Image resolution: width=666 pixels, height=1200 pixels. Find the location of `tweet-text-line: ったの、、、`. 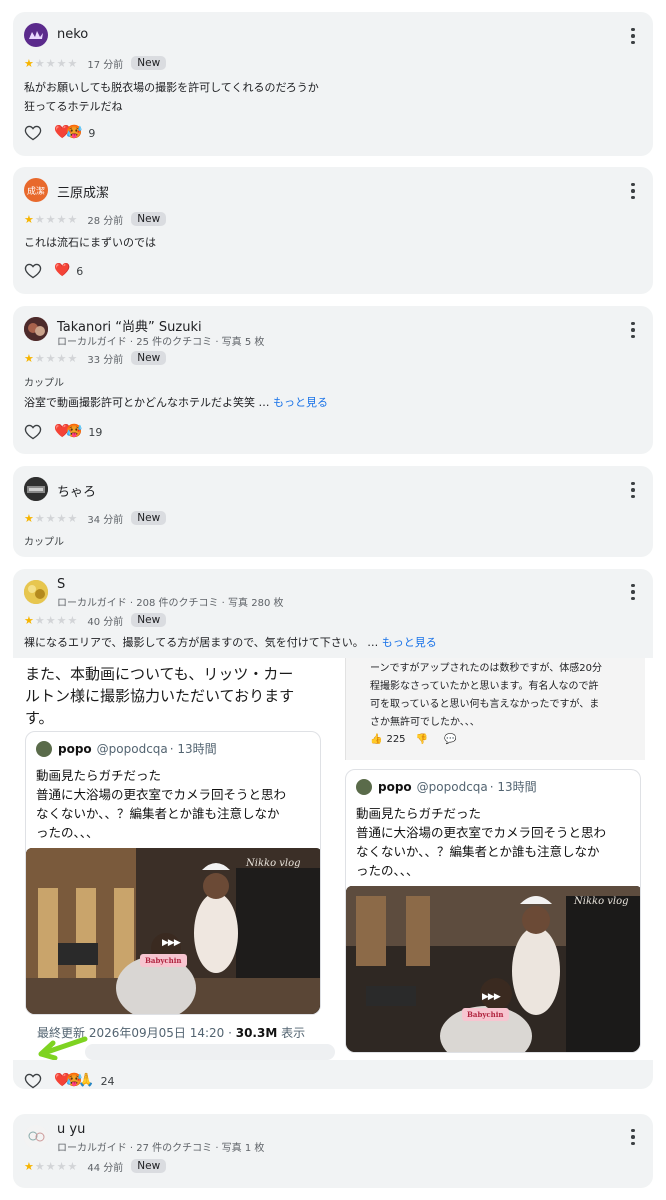

tweet-text-line: ったの、、、 is located at coordinates (67, 832).